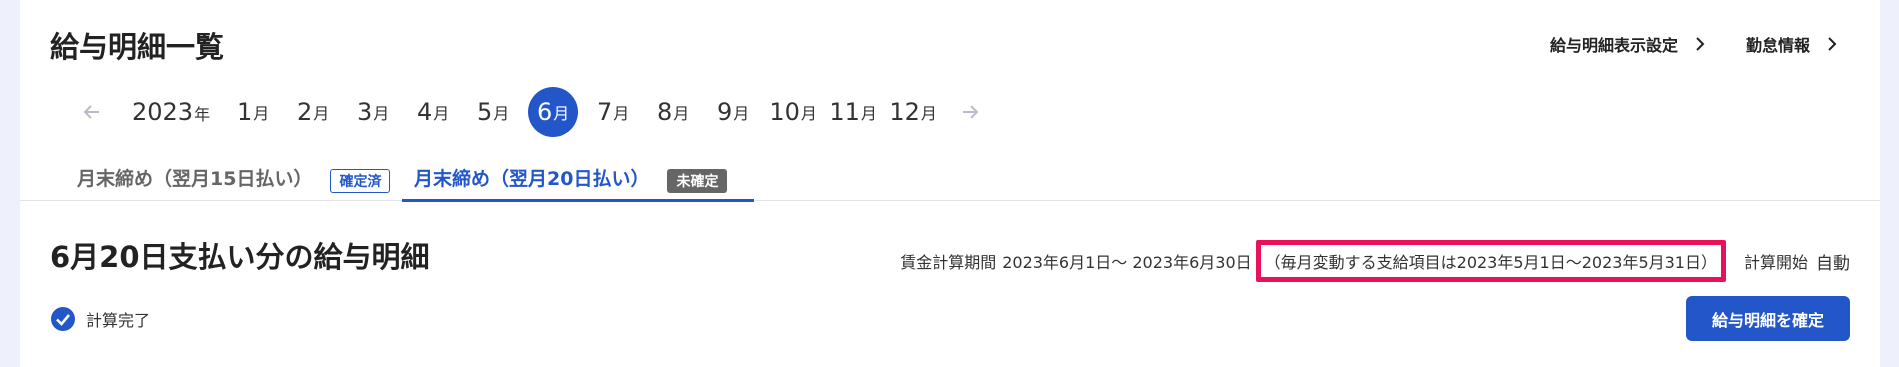 Image resolution: width=1899 pixels, height=367 pixels. What do you see at coordinates (1127, 262) in the screenshot?
I see `period-range: 2023年6月1日～ 2023年6月30日` at bounding box center [1127, 262].